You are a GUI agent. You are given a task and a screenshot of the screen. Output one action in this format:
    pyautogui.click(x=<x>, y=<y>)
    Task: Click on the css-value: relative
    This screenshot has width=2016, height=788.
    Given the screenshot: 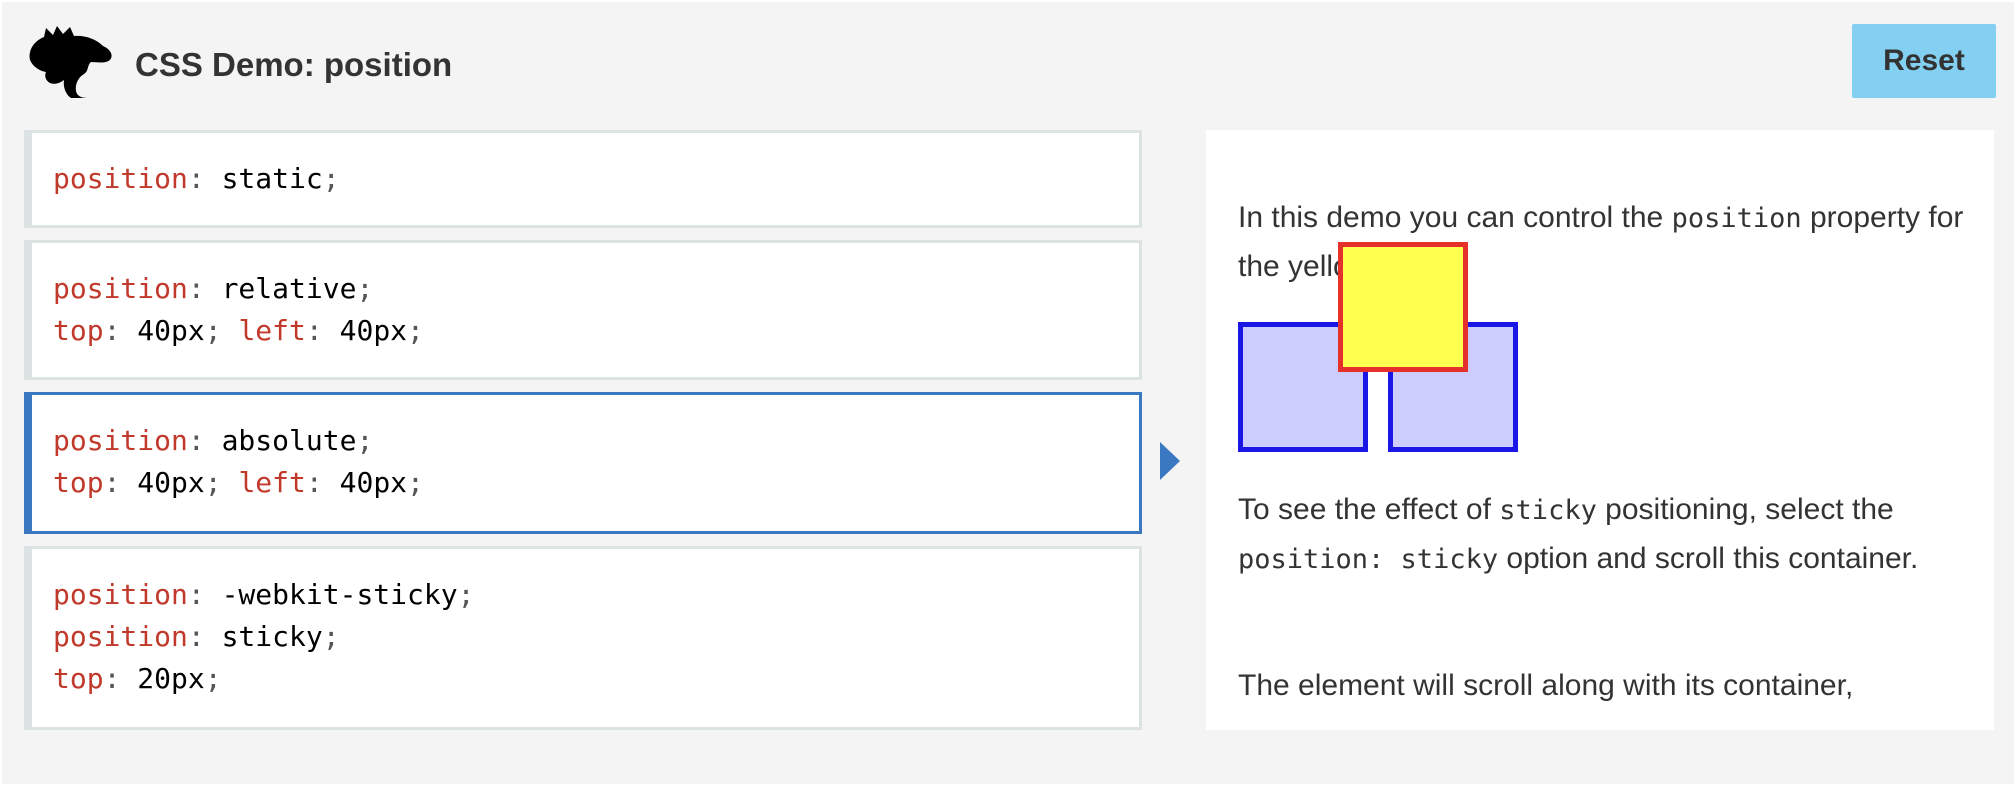 What is the action you would take?
    pyautogui.click(x=289, y=288)
    